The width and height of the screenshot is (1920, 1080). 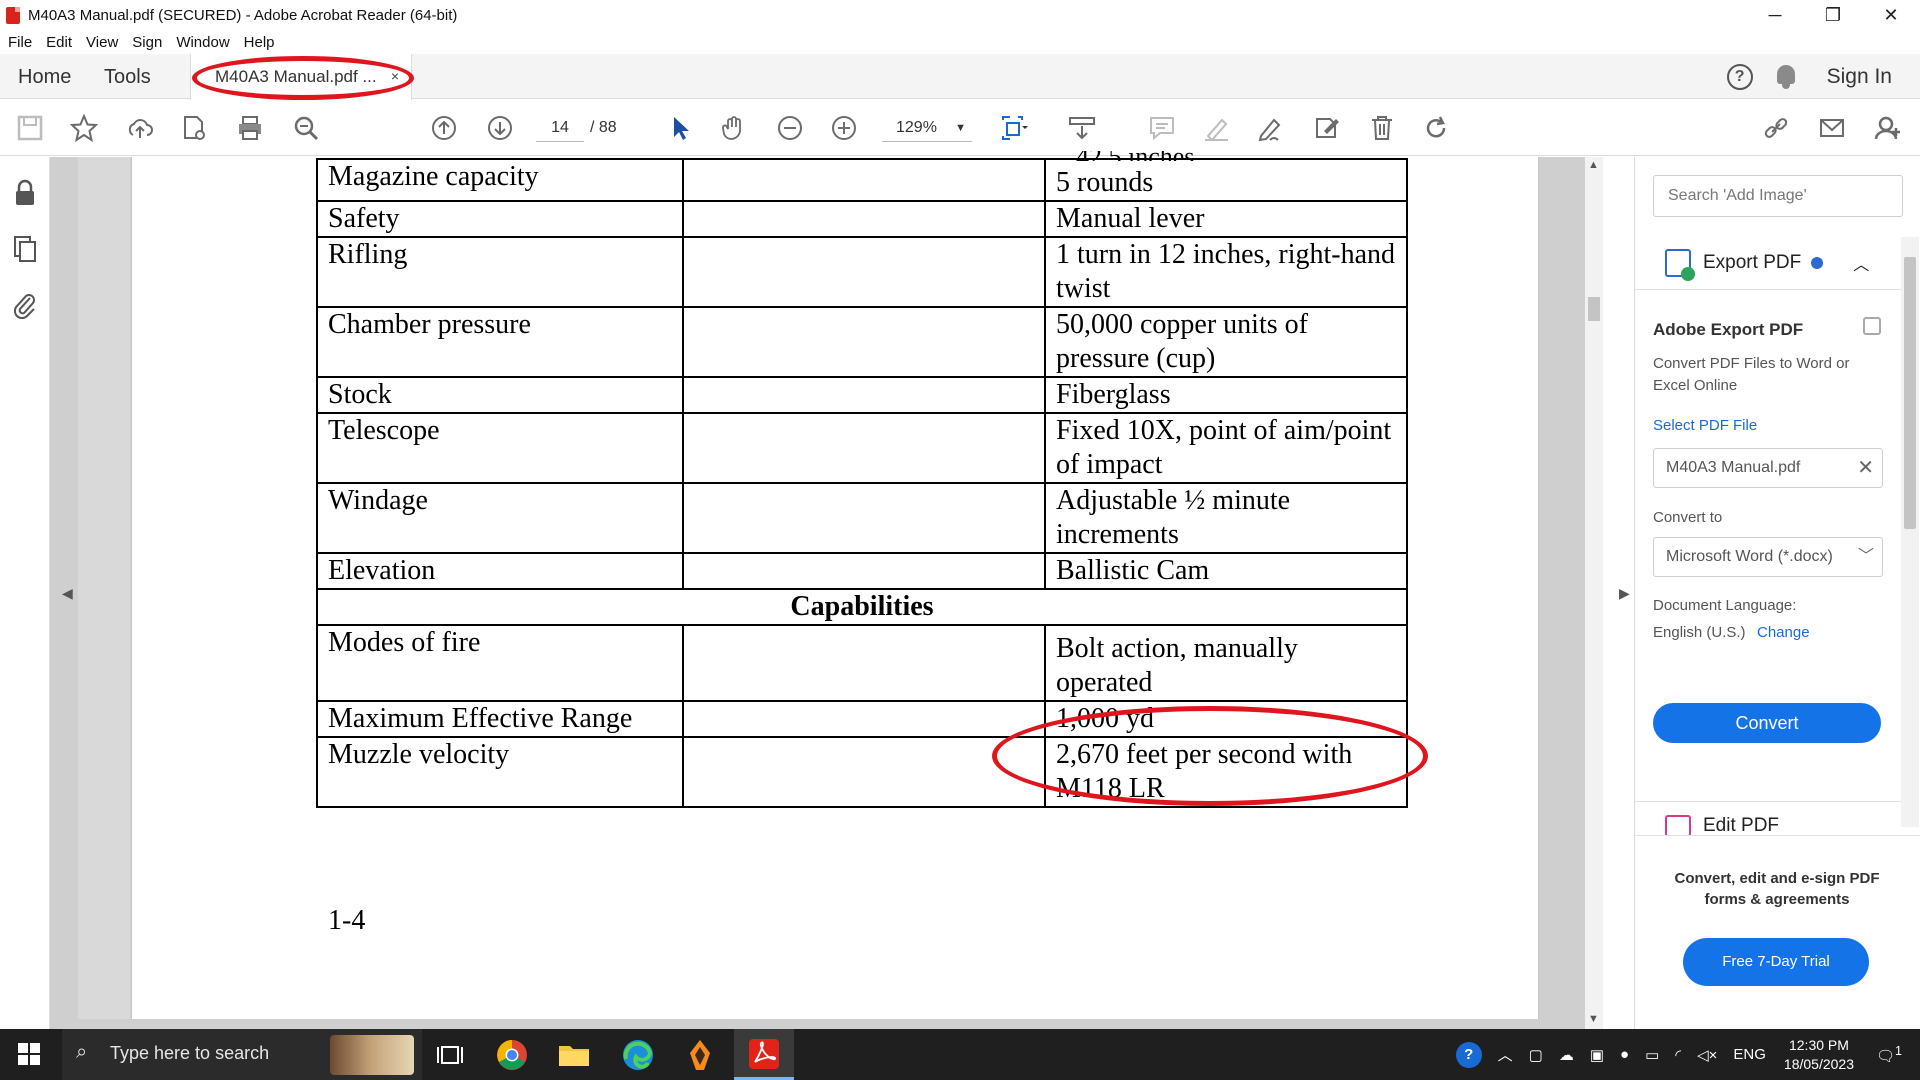 I want to click on notification-bell-icon, so click(x=1786, y=76).